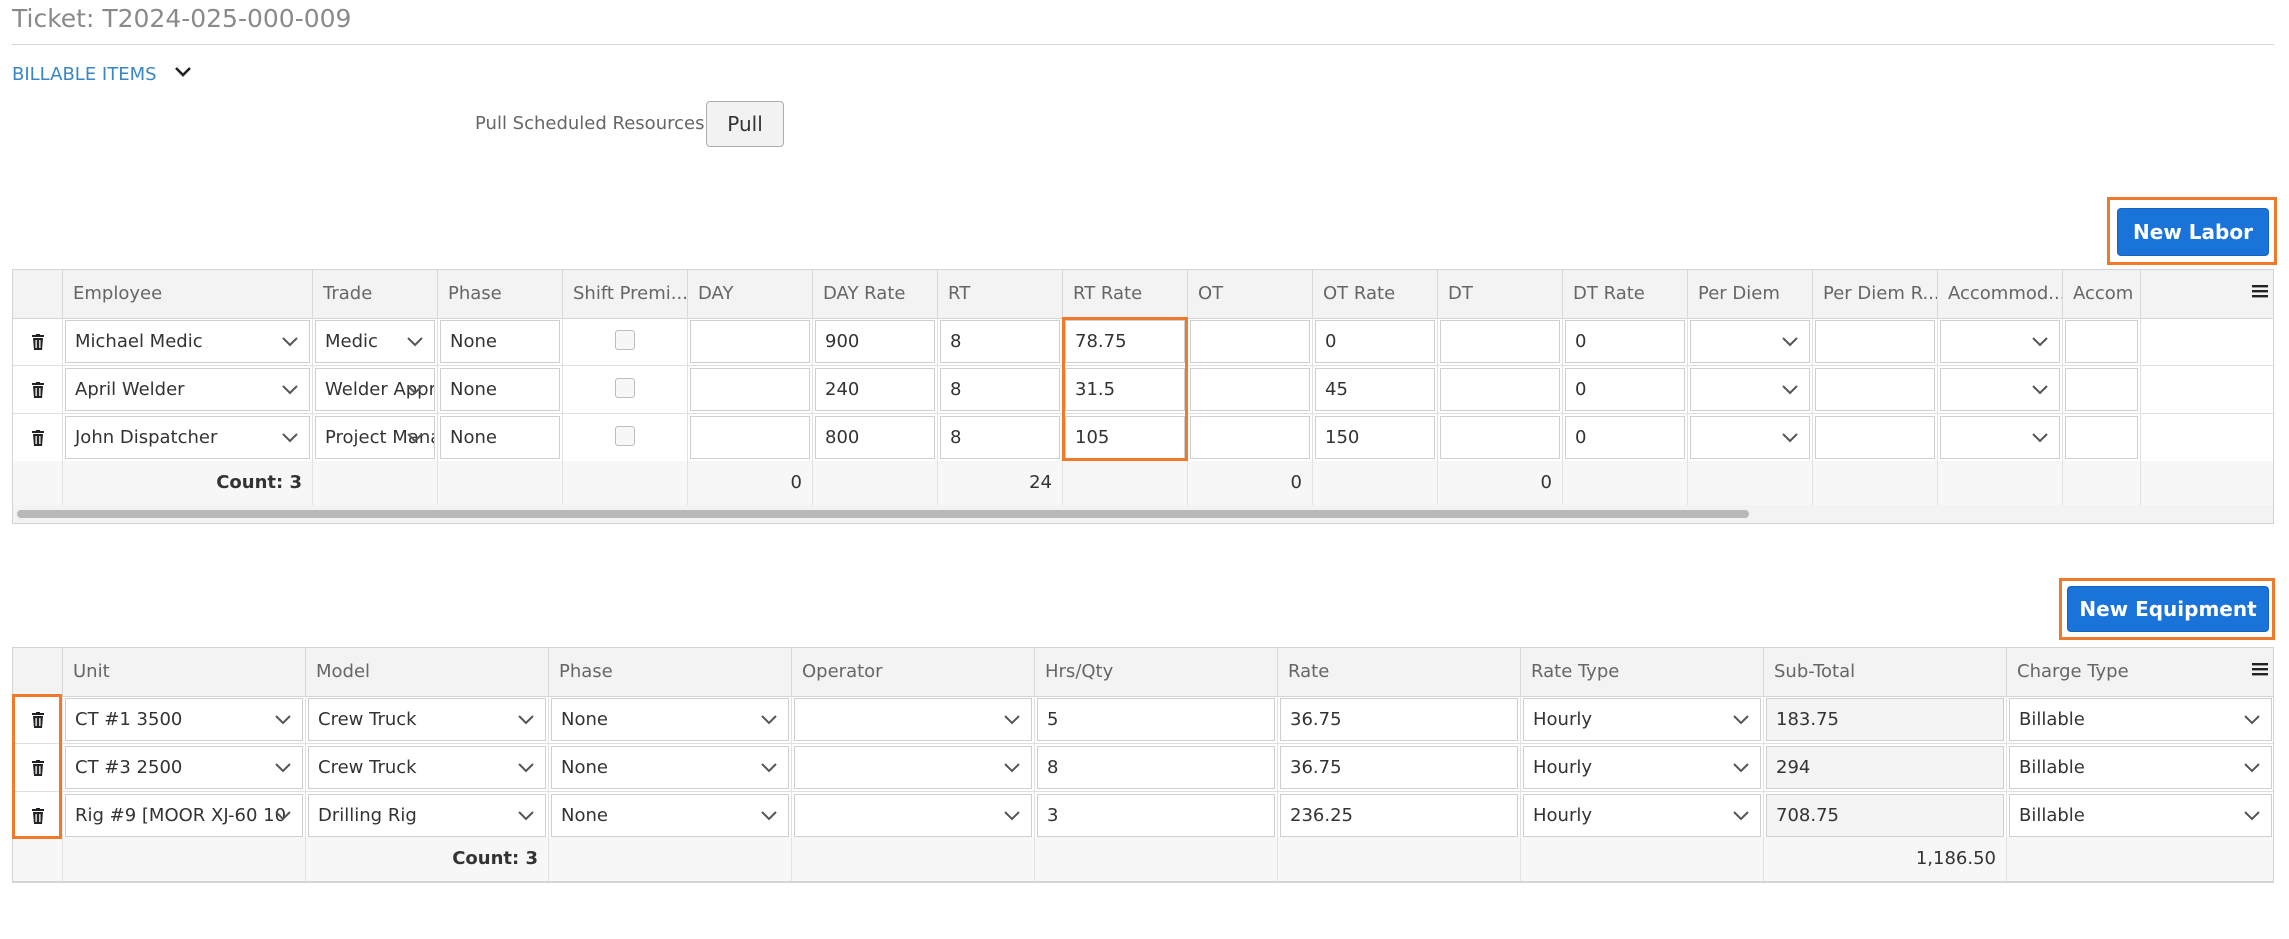  What do you see at coordinates (1750, 294) in the screenshot?
I see `labor-header-13: Per Diem` at bounding box center [1750, 294].